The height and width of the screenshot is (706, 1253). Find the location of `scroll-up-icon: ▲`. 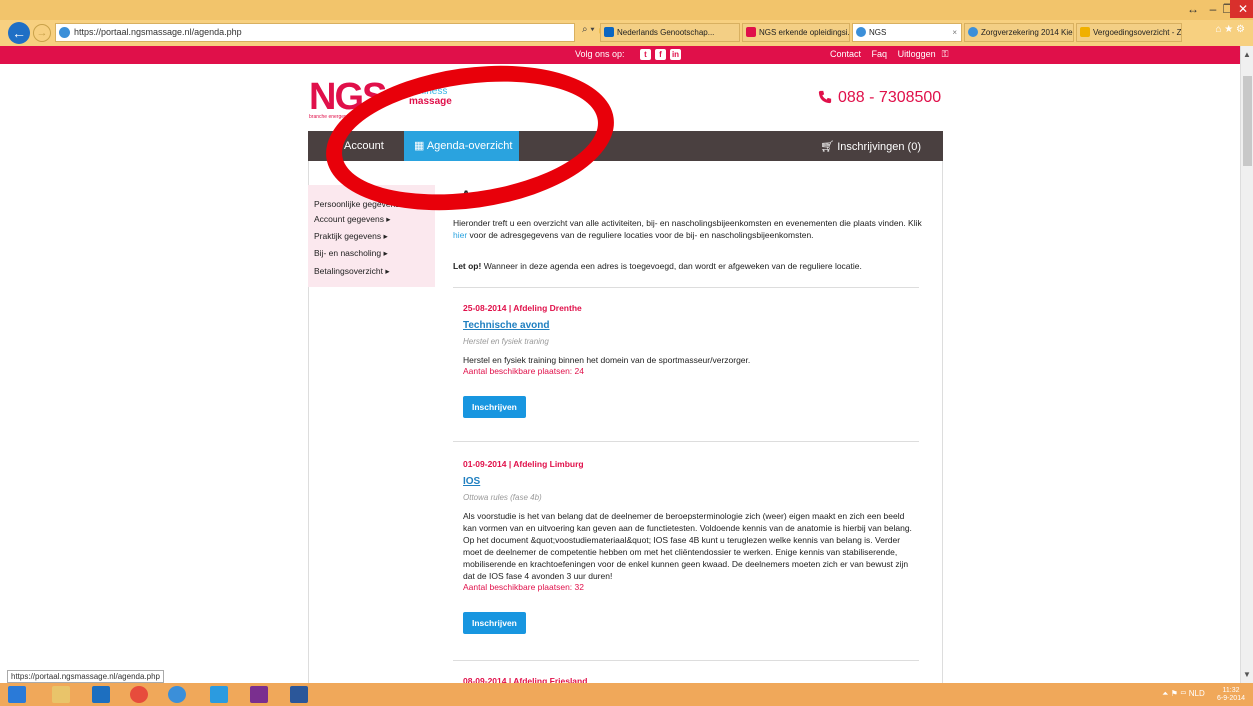

scroll-up-icon: ▲ is located at coordinates (1247, 54).